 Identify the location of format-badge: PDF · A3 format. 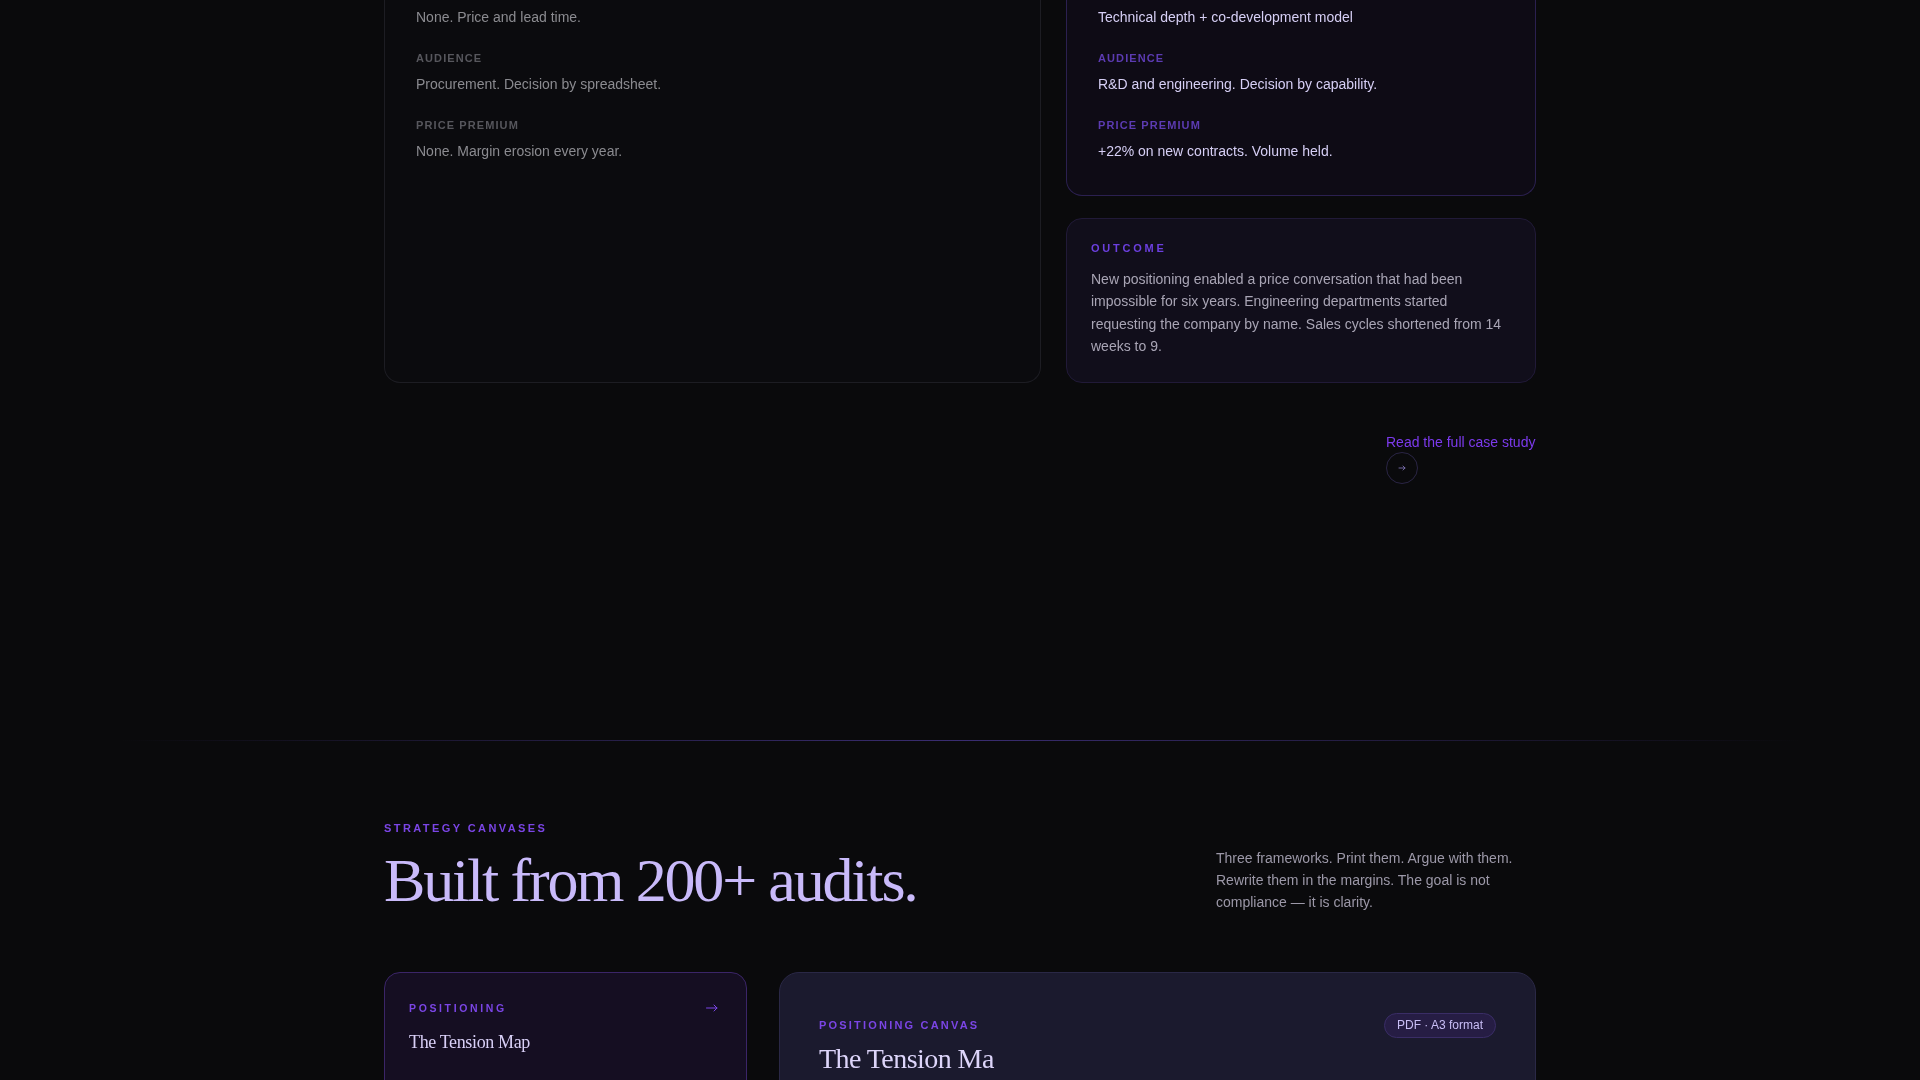
(1439, 1025).